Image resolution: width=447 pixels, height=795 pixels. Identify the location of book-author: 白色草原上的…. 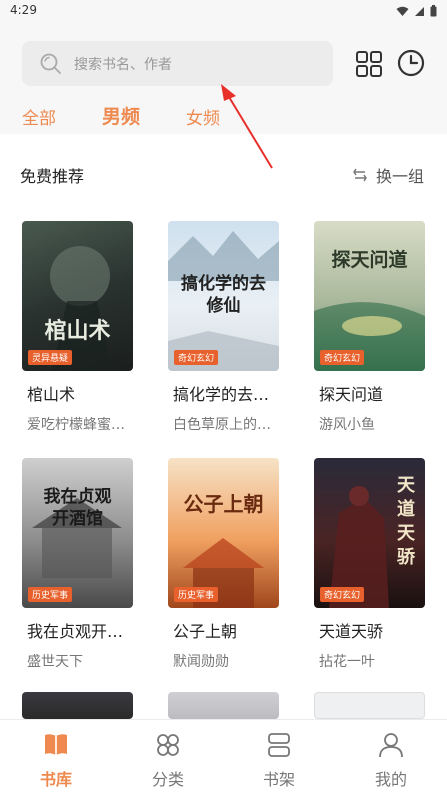
(222, 425).